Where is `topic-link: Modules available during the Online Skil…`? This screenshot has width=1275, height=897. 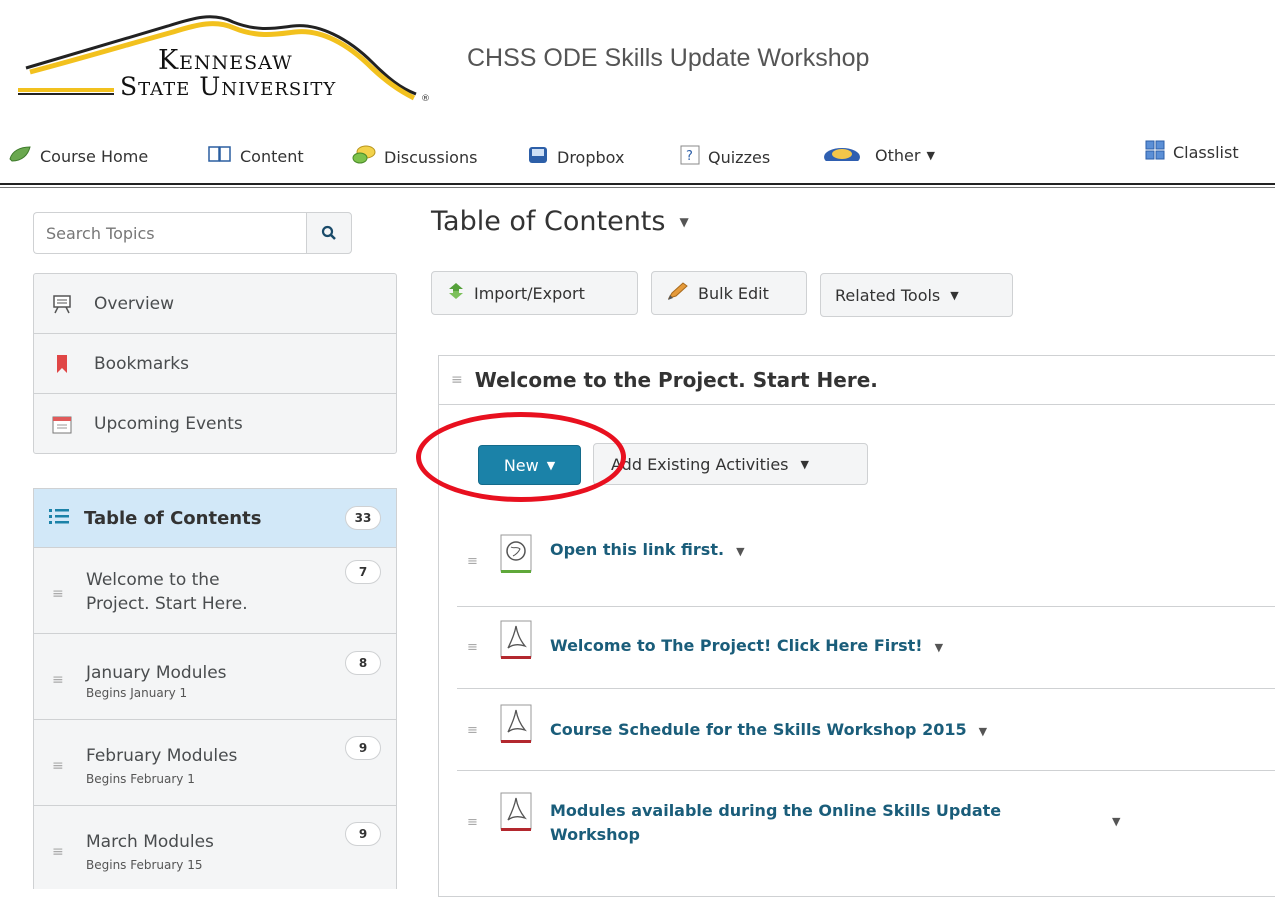 topic-link: Modules available during the Online Skil… is located at coordinates (775, 823).